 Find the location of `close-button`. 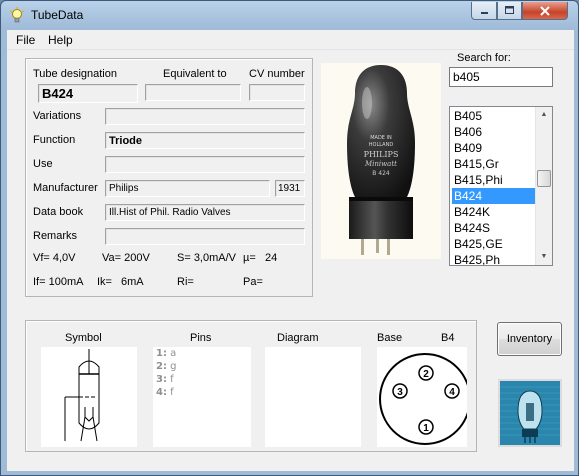

close-button is located at coordinates (545, 11).